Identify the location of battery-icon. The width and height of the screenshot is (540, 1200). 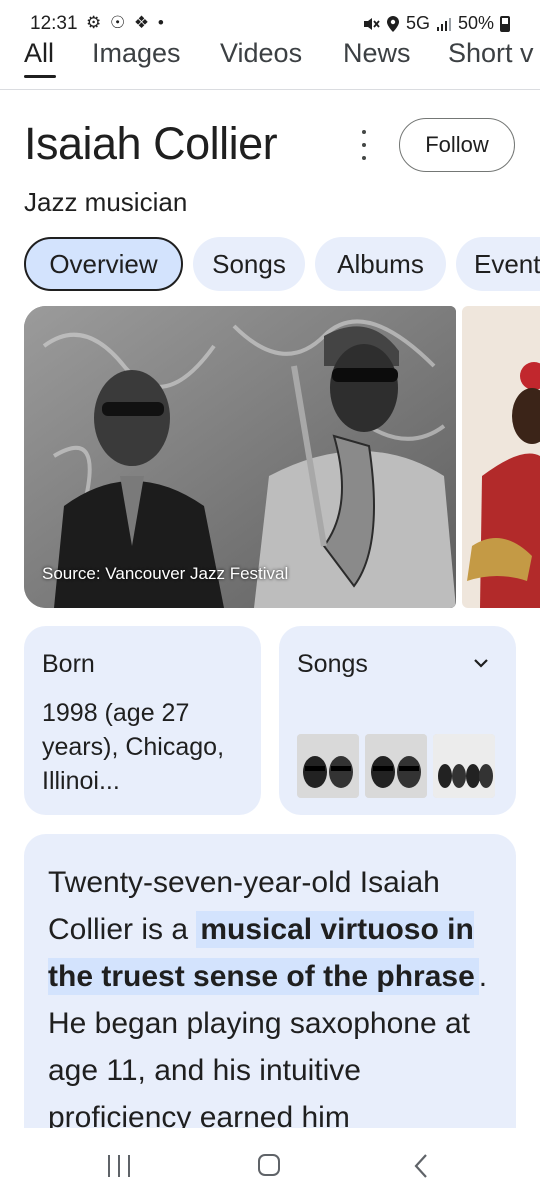
(505, 23).